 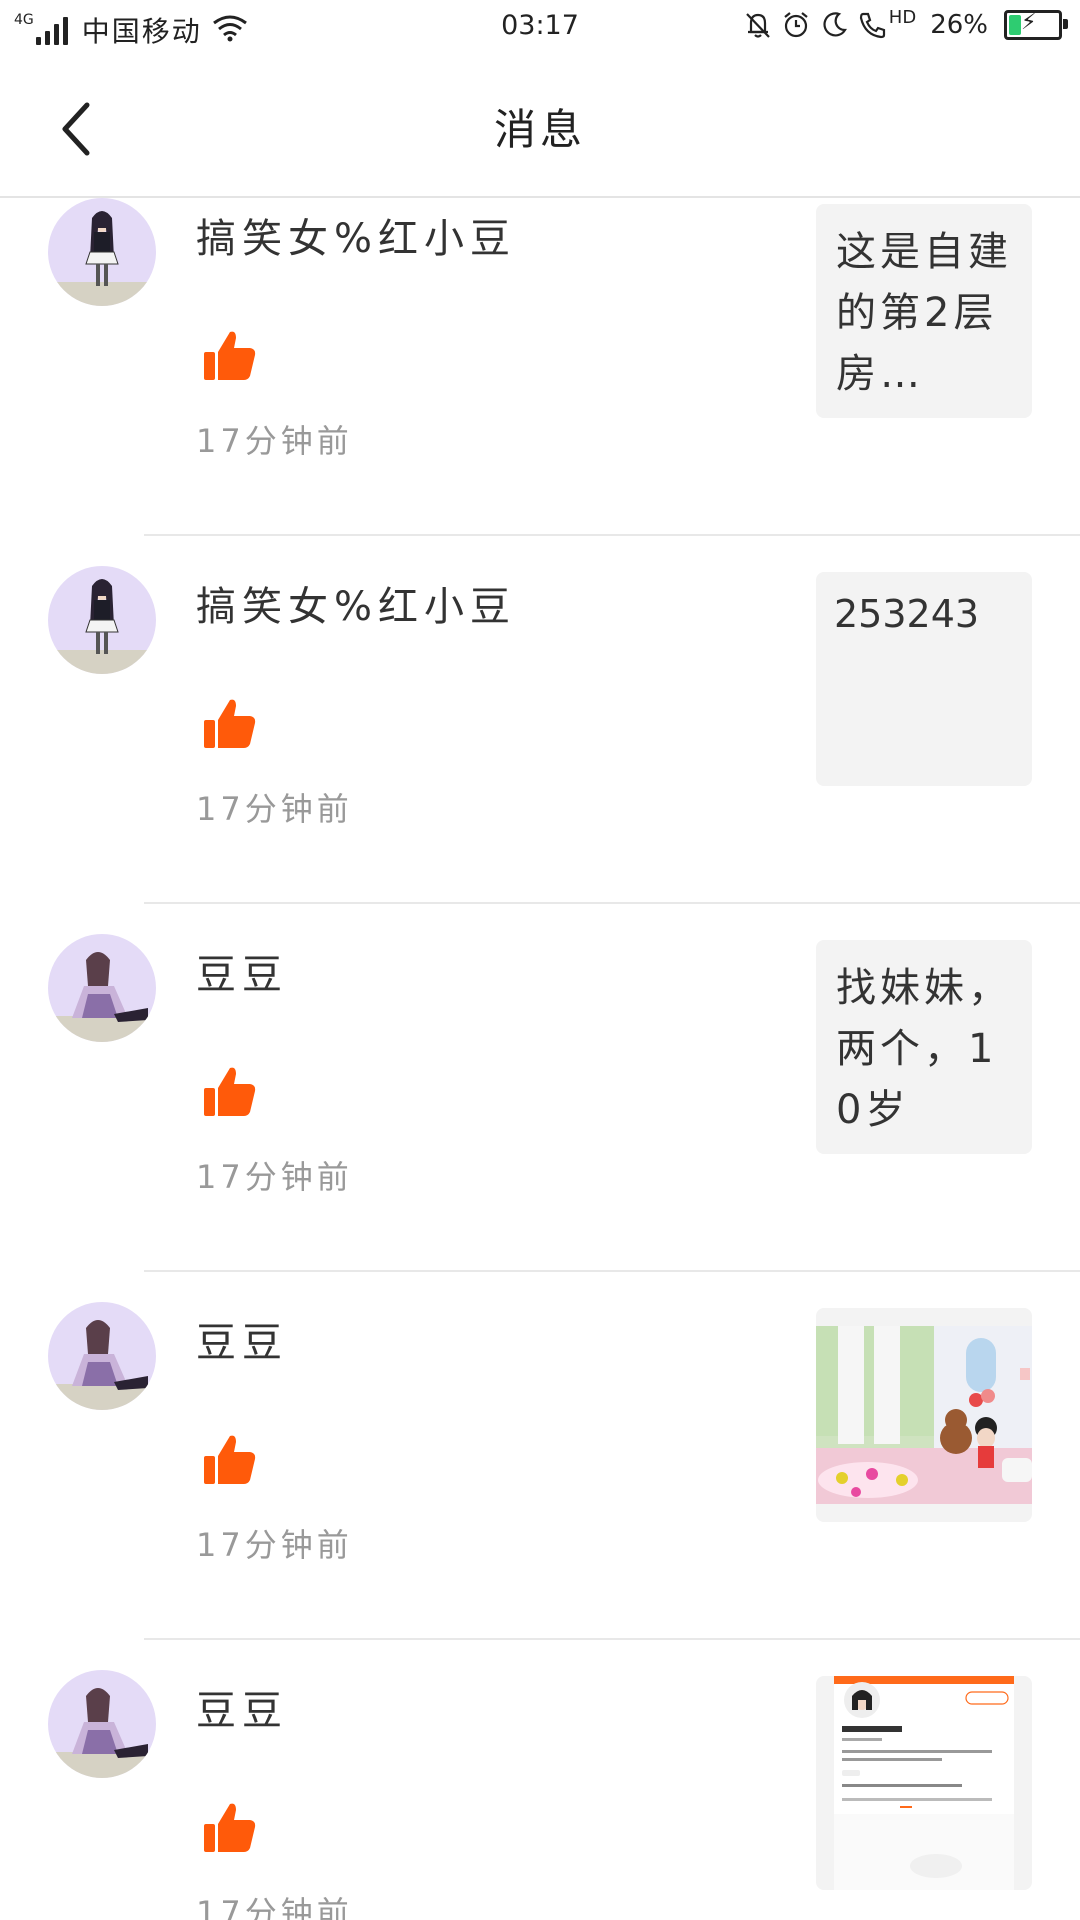 I want to click on room-scene-image, so click(x=924, y=1415).